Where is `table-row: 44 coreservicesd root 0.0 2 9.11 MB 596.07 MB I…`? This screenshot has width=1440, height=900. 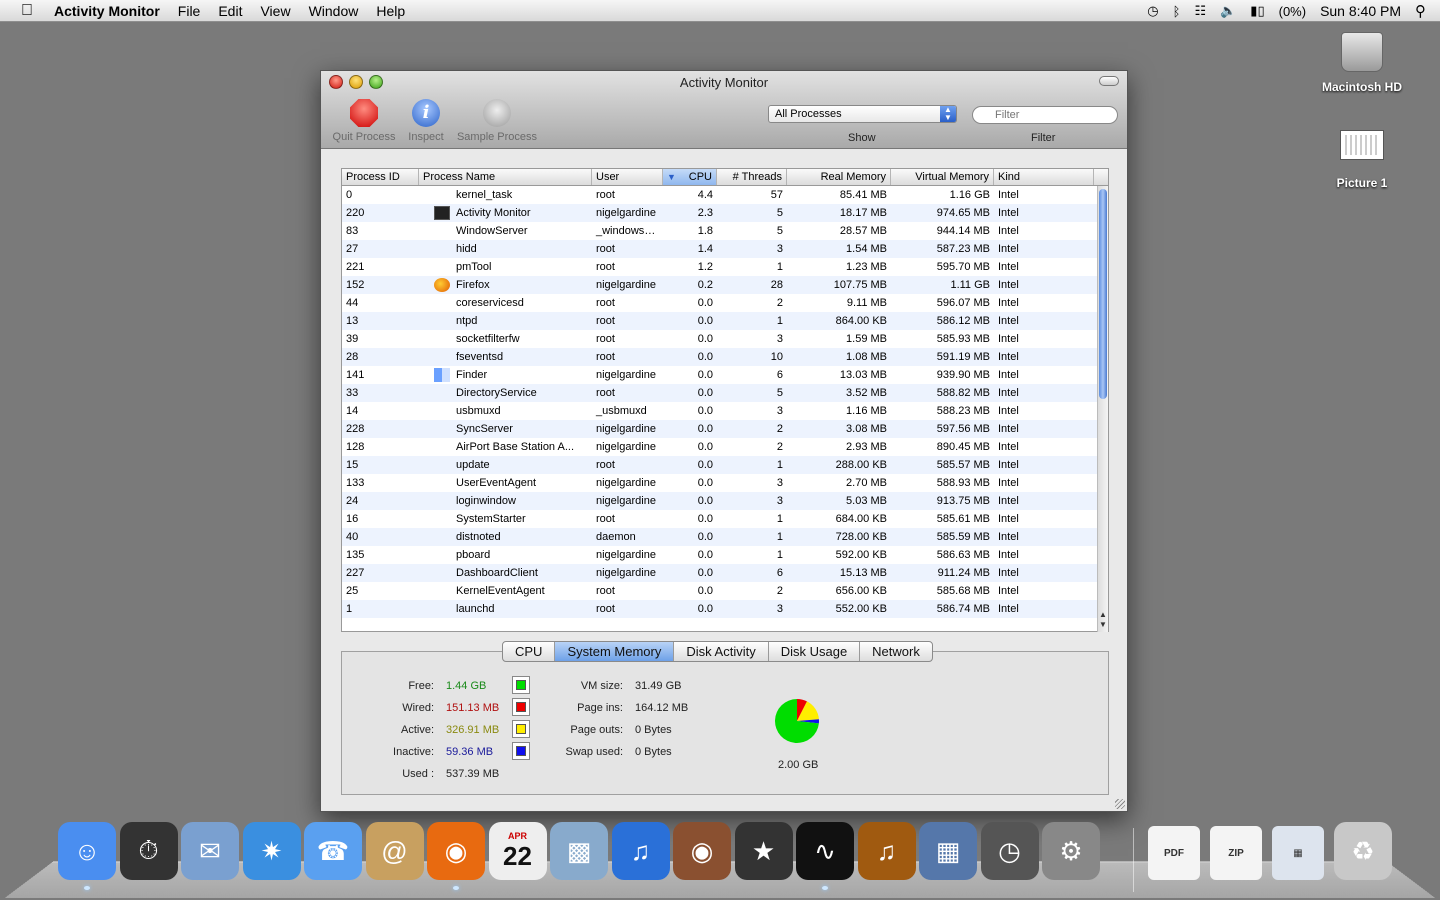 table-row: 44 coreservicesd root 0.0 2 9.11 MB 596.07 MB I… is located at coordinates (725, 303).